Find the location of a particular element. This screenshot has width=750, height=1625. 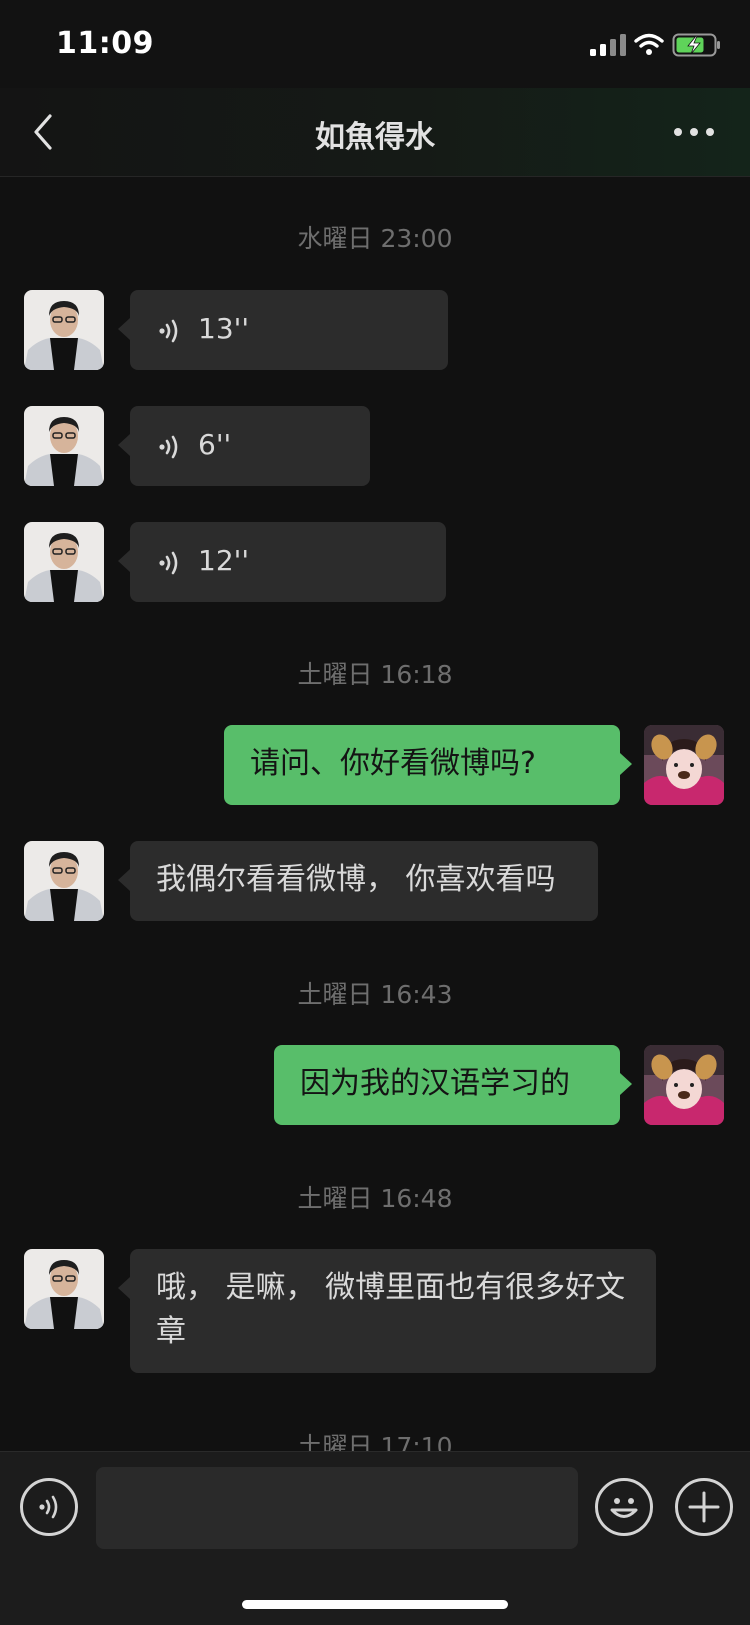

voice-duration: 13'' is located at coordinates (224, 328).